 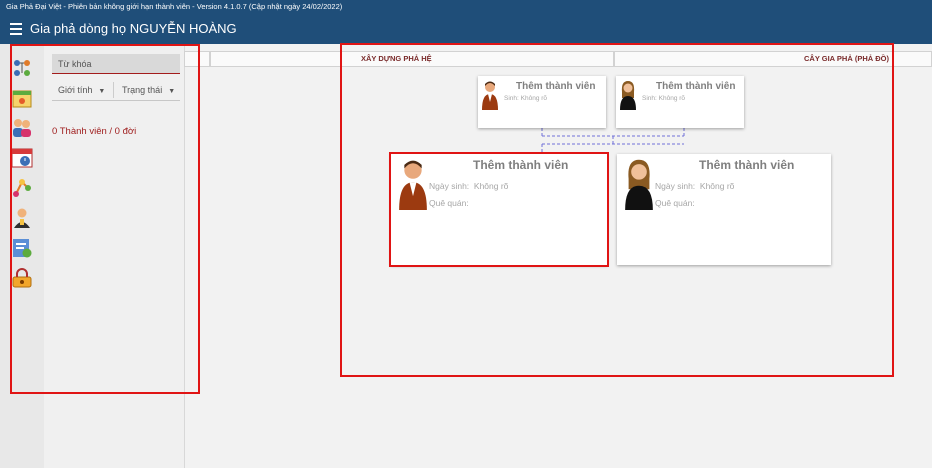 What do you see at coordinates (466, 29) in the screenshot?
I see `app-header: Gia phả dòng họ NGUYỄN HOÀNG` at bounding box center [466, 29].